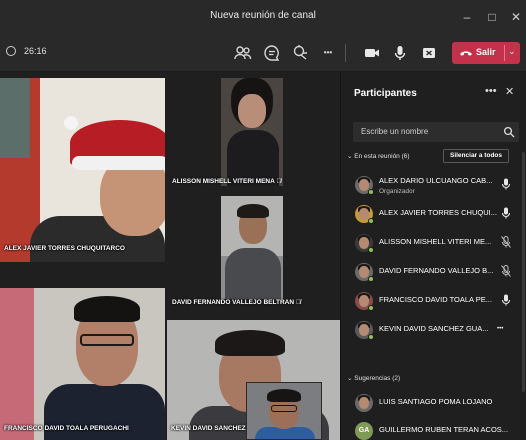 The image size is (526, 440). I want to click on people-icon, so click(243, 53).